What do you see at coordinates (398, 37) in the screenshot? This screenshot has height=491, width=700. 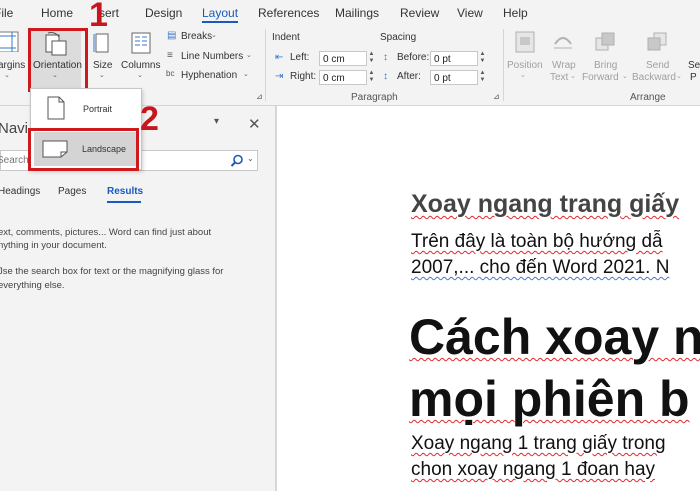 I see `spacing-title: Spacing` at bounding box center [398, 37].